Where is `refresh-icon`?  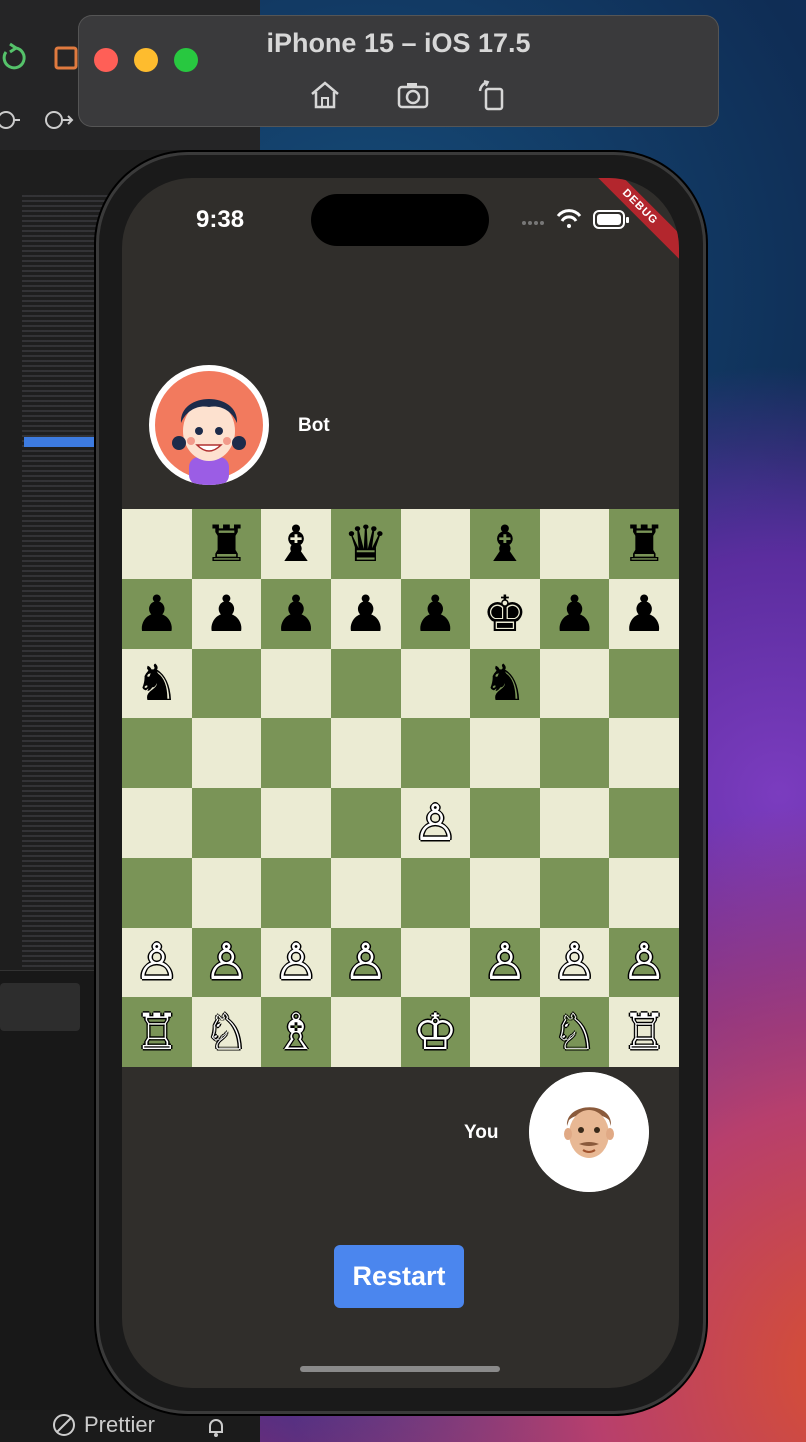
refresh-icon is located at coordinates (14, 56).